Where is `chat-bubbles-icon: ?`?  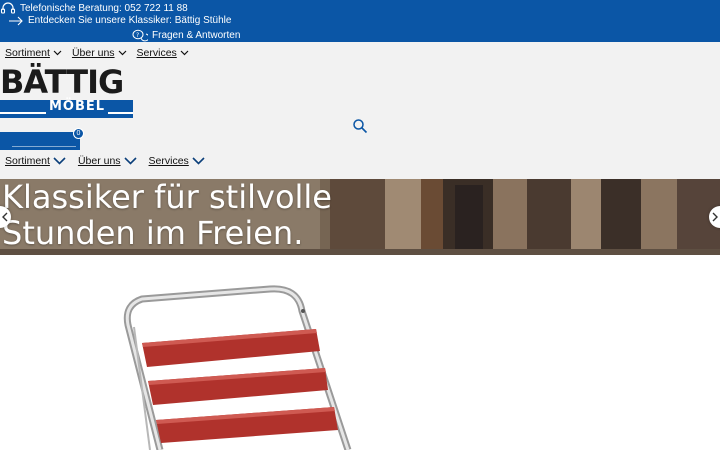
chat-bubbles-icon: ? is located at coordinates (140, 35).